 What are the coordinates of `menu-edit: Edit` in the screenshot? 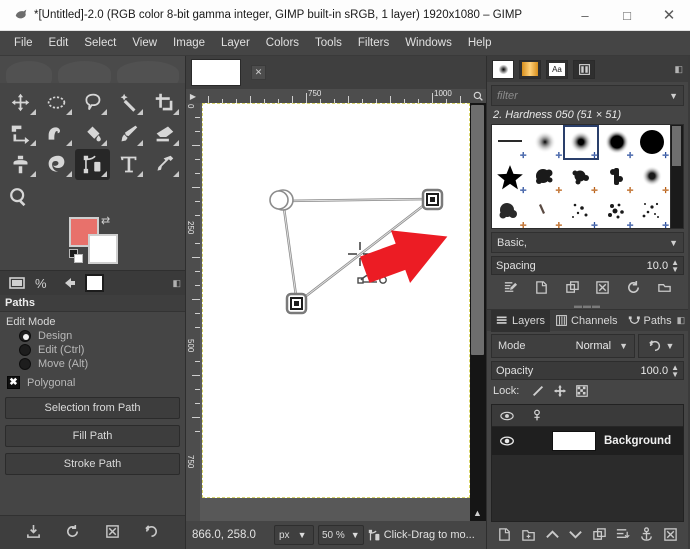 It's located at (59, 43).